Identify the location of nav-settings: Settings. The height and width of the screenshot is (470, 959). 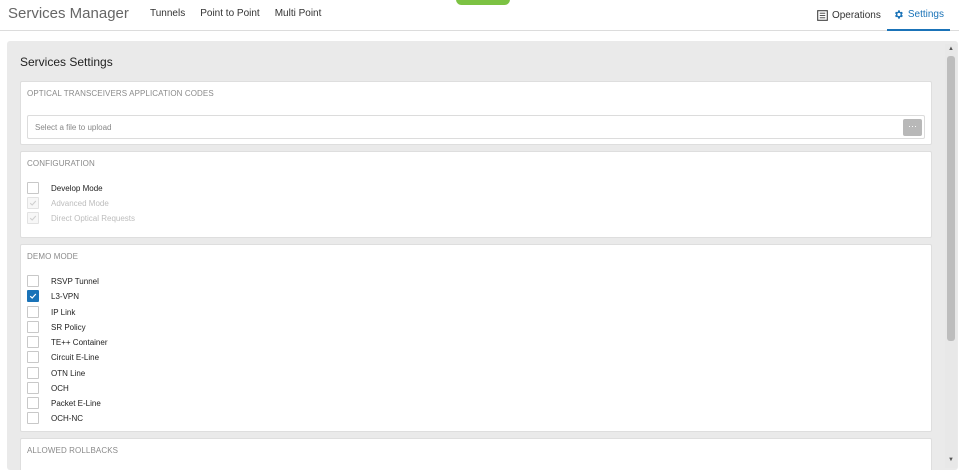
(918, 15).